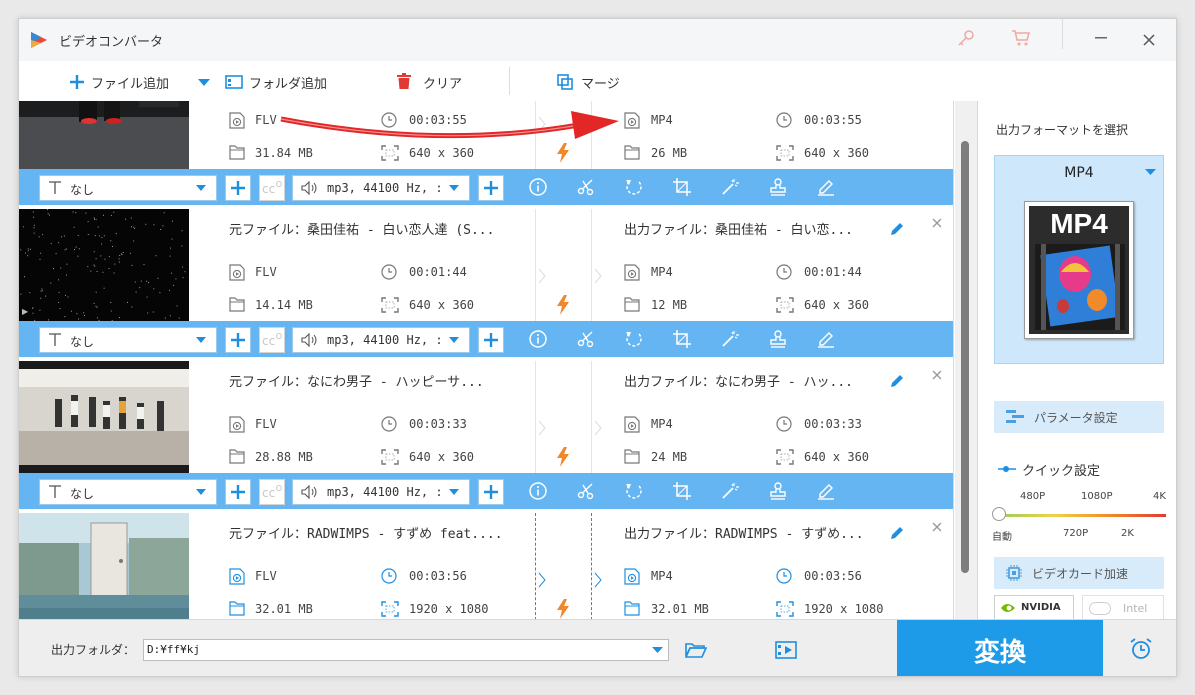 The width and height of the screenshot is (1195, 695). I want to click on mp4-icon-text: MP4, so click(1079, 223).